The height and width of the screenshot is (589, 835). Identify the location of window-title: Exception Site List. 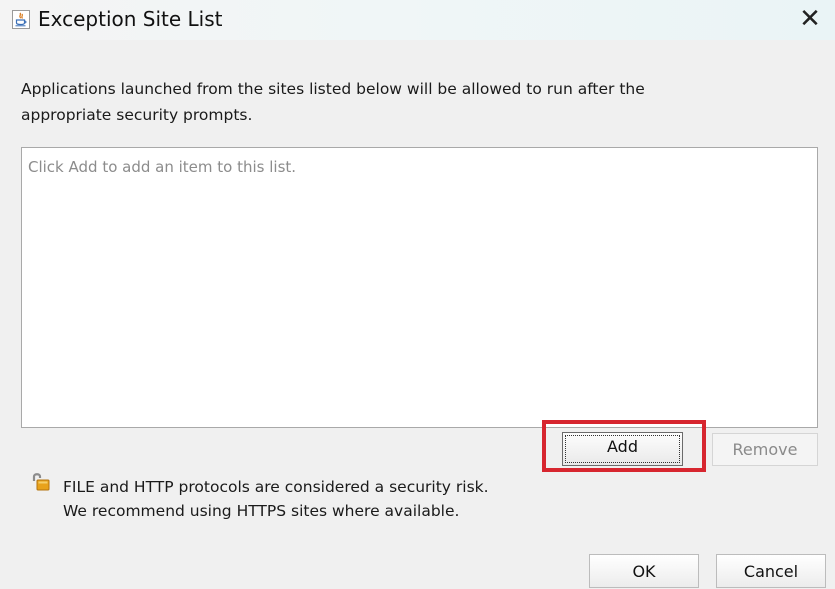
(130, 19).